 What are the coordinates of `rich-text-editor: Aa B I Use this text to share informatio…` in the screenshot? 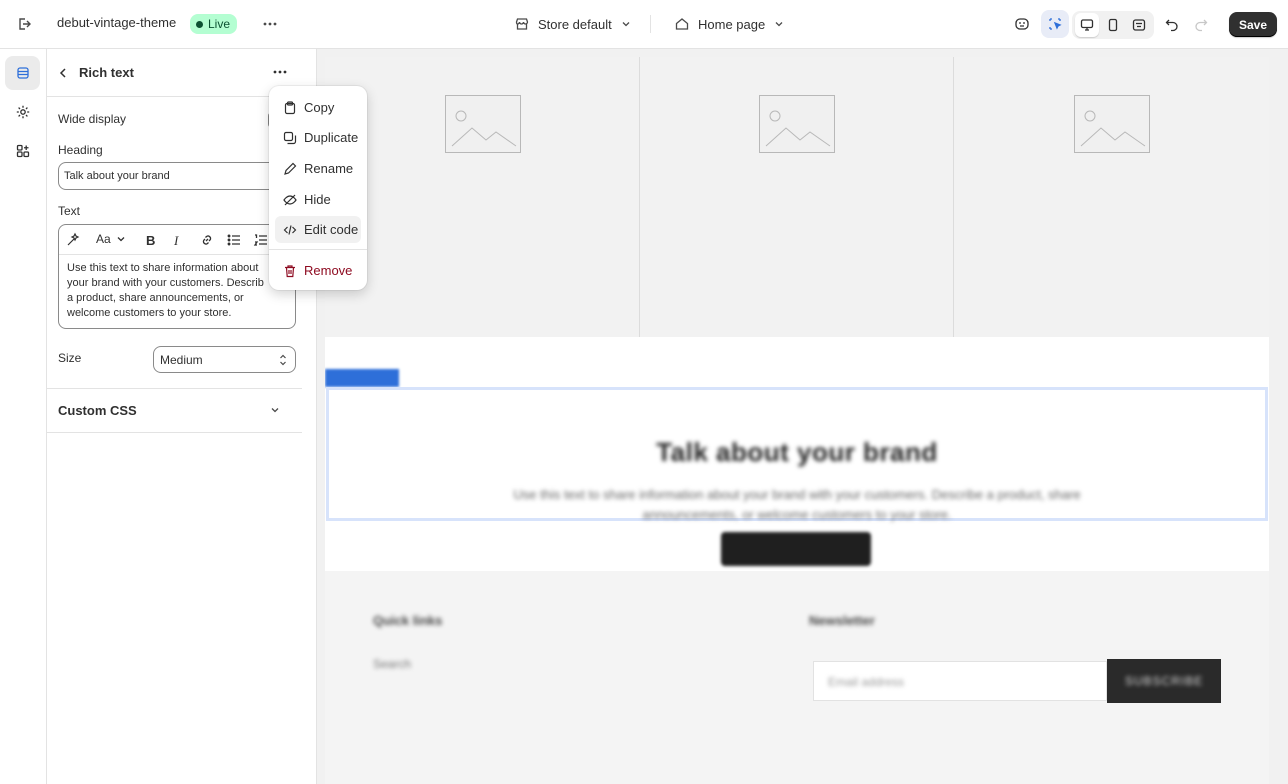 It's located at (177, 276).